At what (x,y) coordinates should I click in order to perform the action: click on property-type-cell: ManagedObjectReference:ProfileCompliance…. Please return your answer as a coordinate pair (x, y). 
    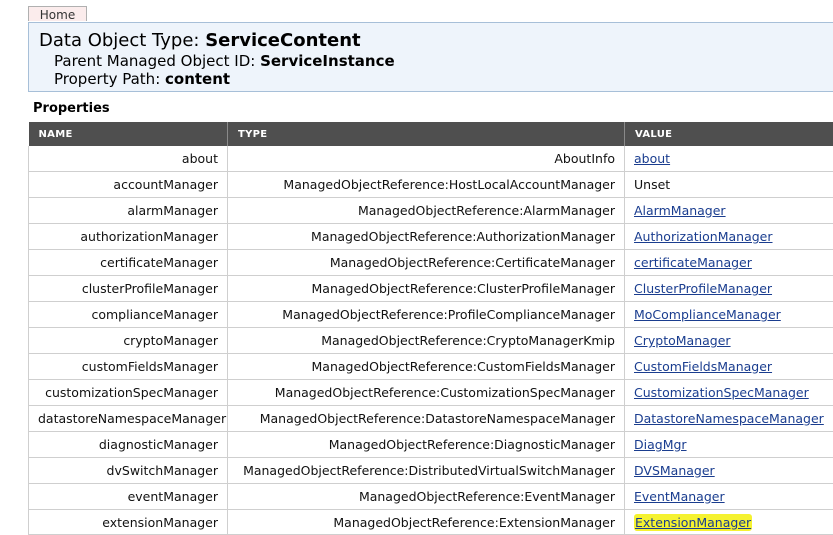
    Looking at the image, I should click on (426, 314).